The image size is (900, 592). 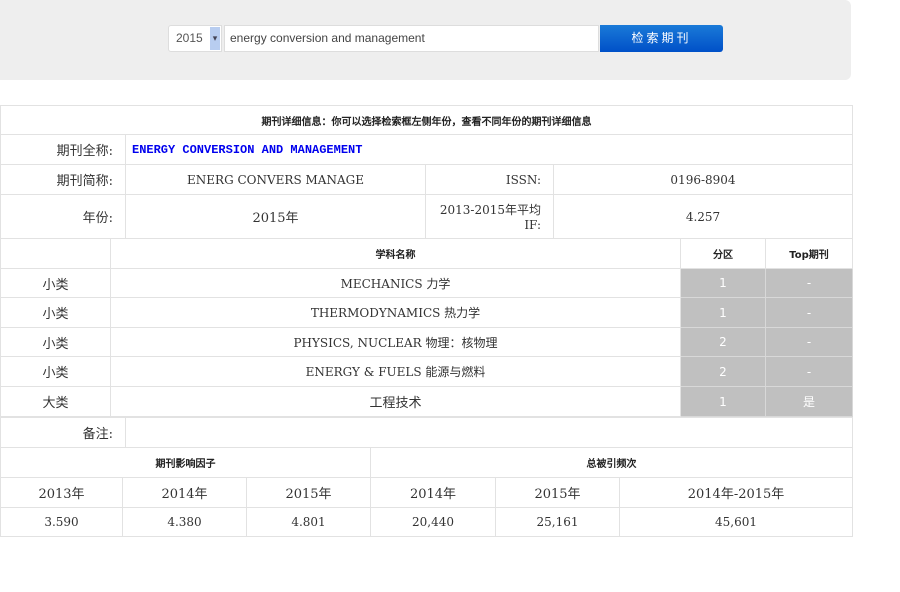 I want to click on table-row: 小类 MECHANICS 力学 1-, so click(x=426, y=283).